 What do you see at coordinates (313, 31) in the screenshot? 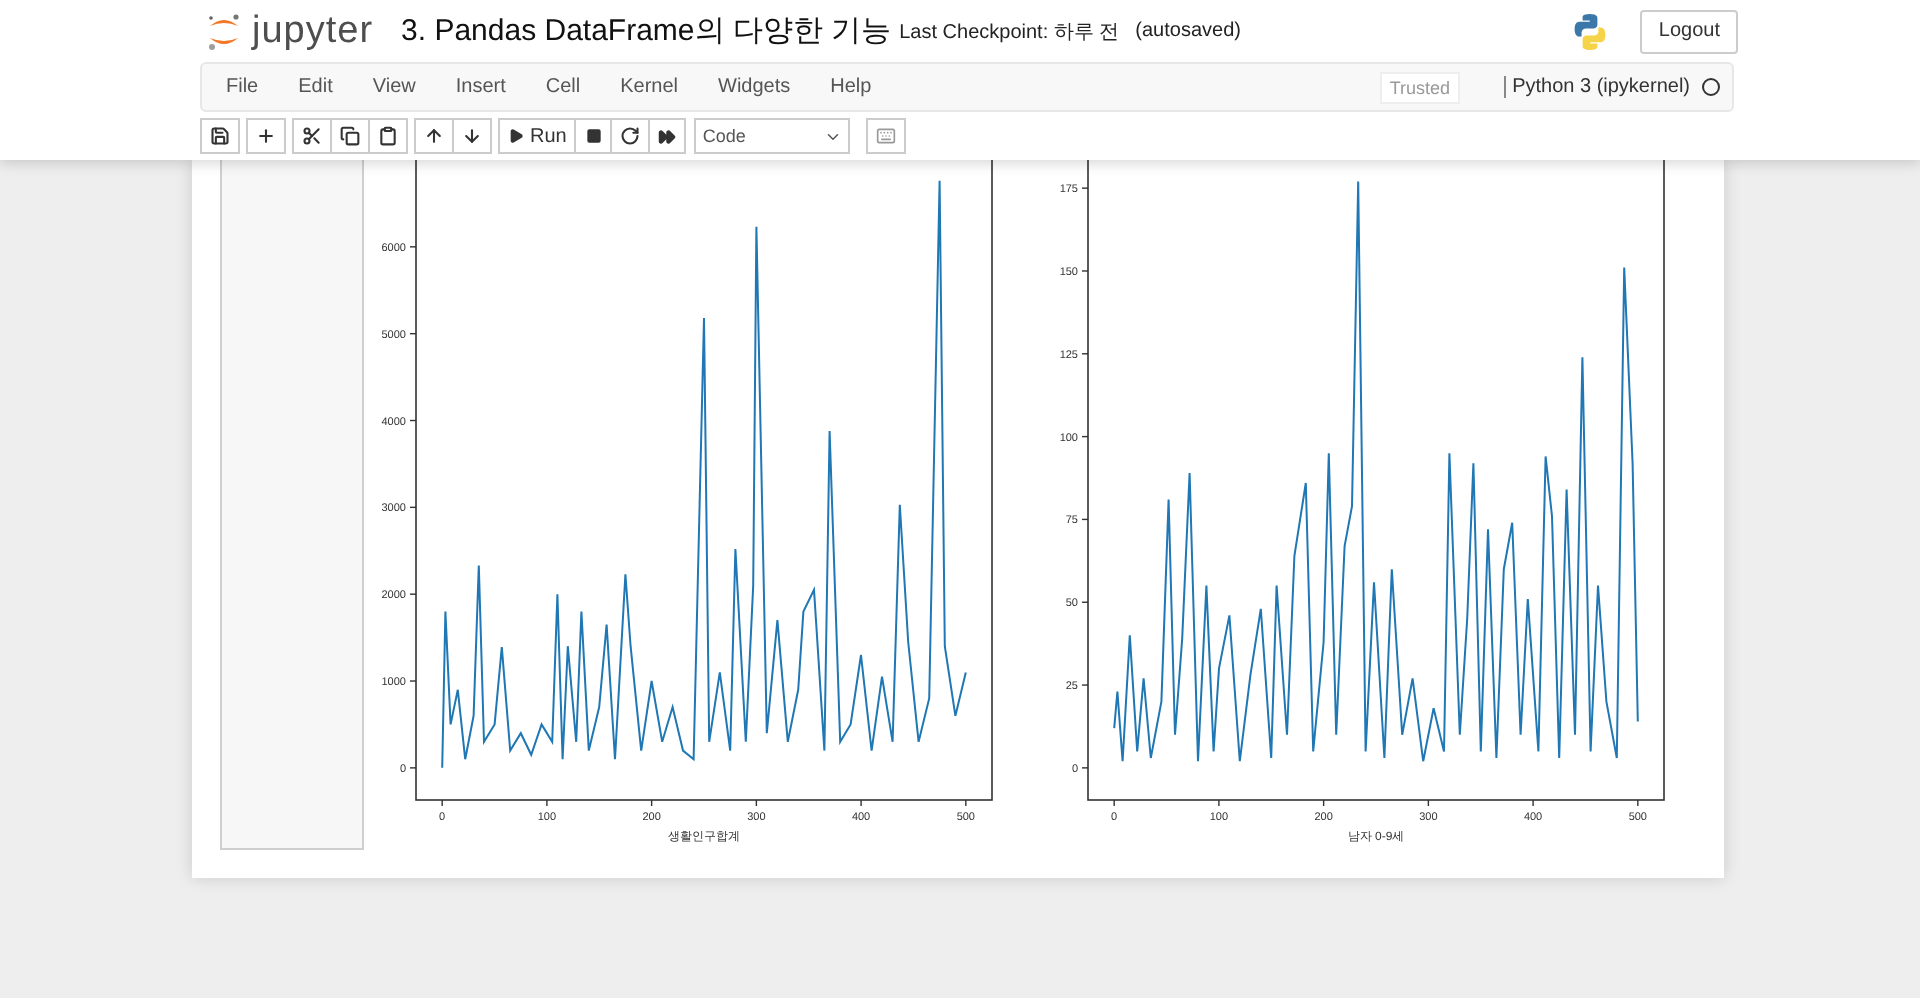
I see `jupyter-logo-text: jupyter` at bounding box center [313, 31].